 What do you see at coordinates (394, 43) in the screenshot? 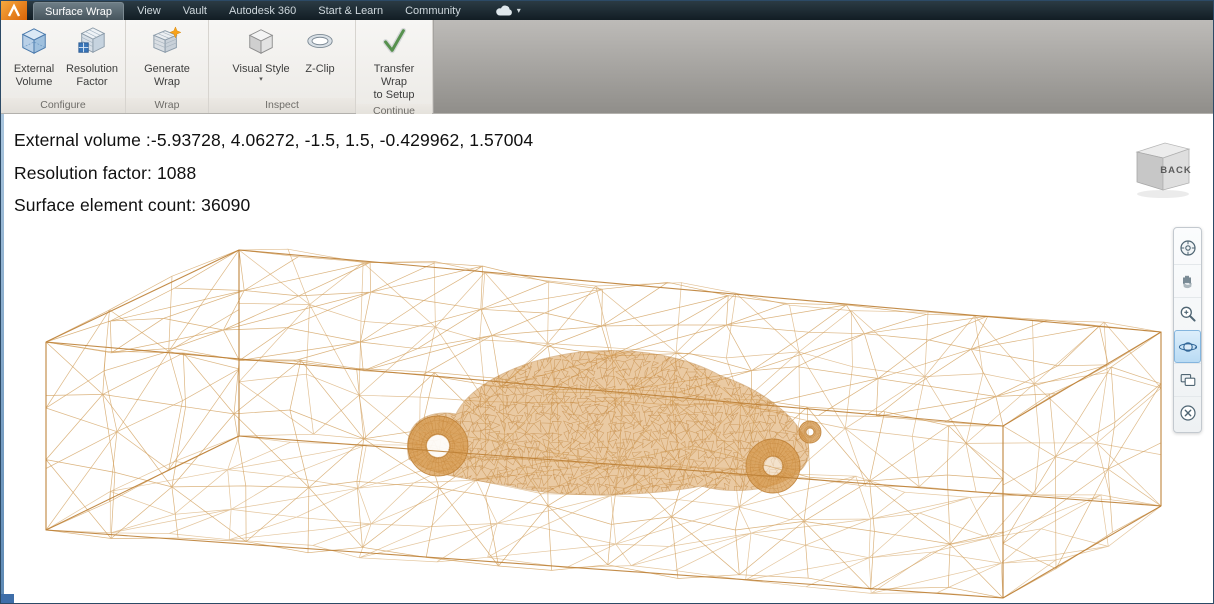
I see `checkmark-icon` at bounding box center [394, 43].